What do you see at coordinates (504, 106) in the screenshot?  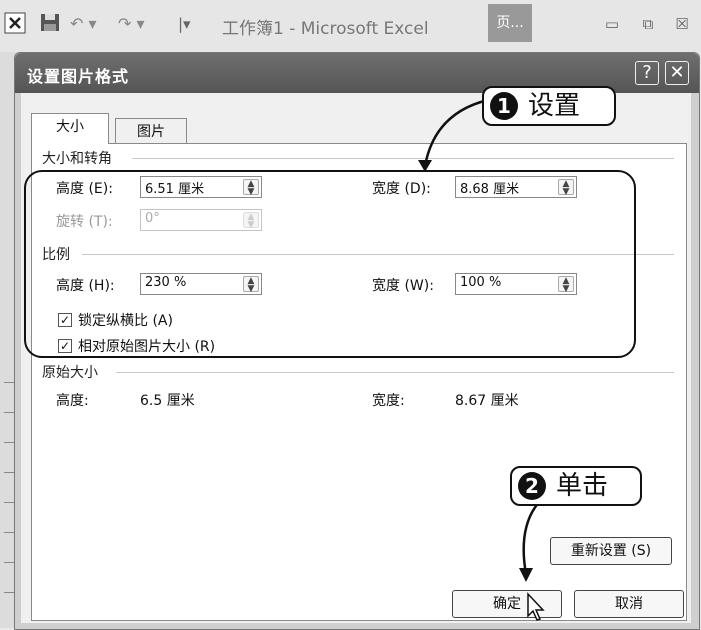 I see `step-number-1: 1` at bounding box center [504, 106].